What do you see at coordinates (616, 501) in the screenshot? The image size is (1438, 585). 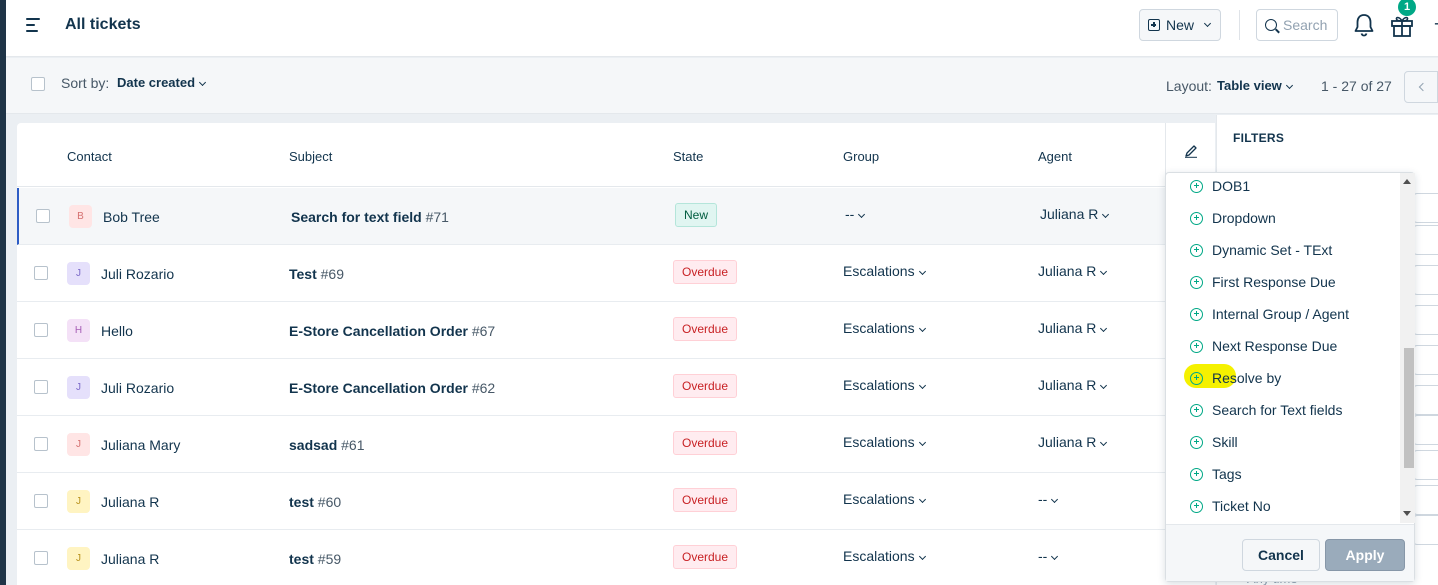 I see `table-row: J Juliana R test #60 Overdue Escalations --` at bounding box center [616, 501].